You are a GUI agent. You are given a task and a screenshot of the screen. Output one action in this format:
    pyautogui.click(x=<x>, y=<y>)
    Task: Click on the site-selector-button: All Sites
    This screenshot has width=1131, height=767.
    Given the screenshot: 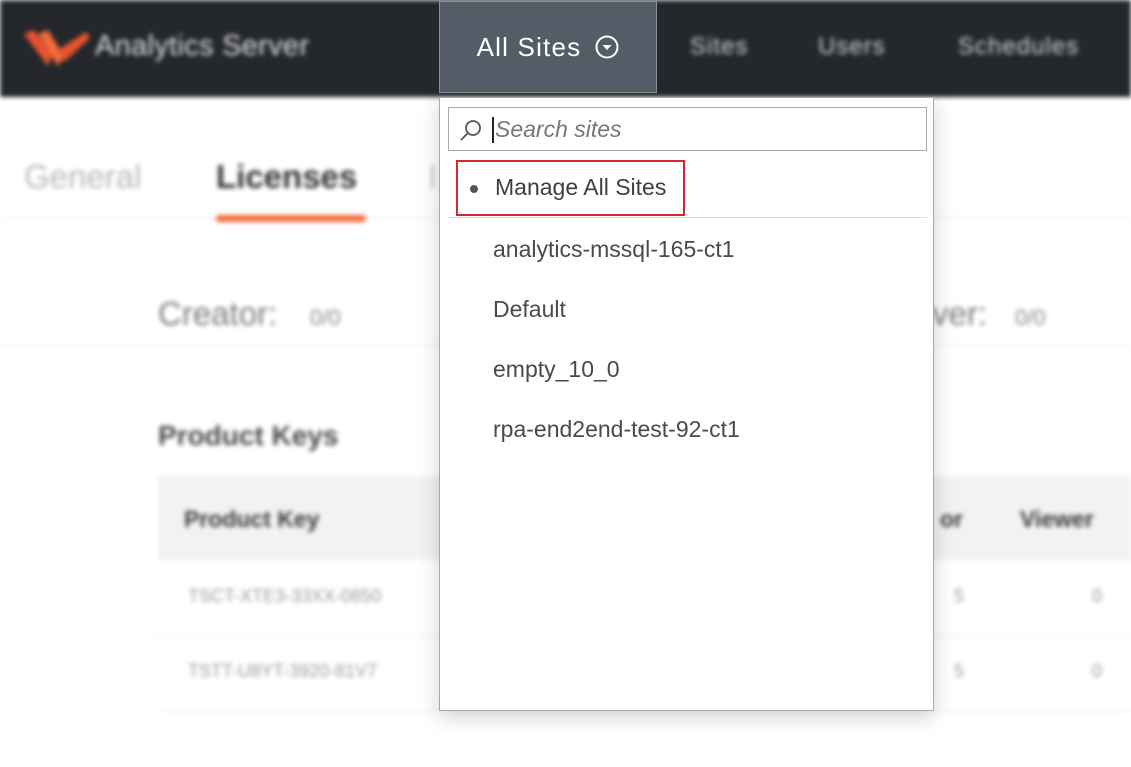 What is the action you would take?
    pyautogui.click(x=548, y=47)
    